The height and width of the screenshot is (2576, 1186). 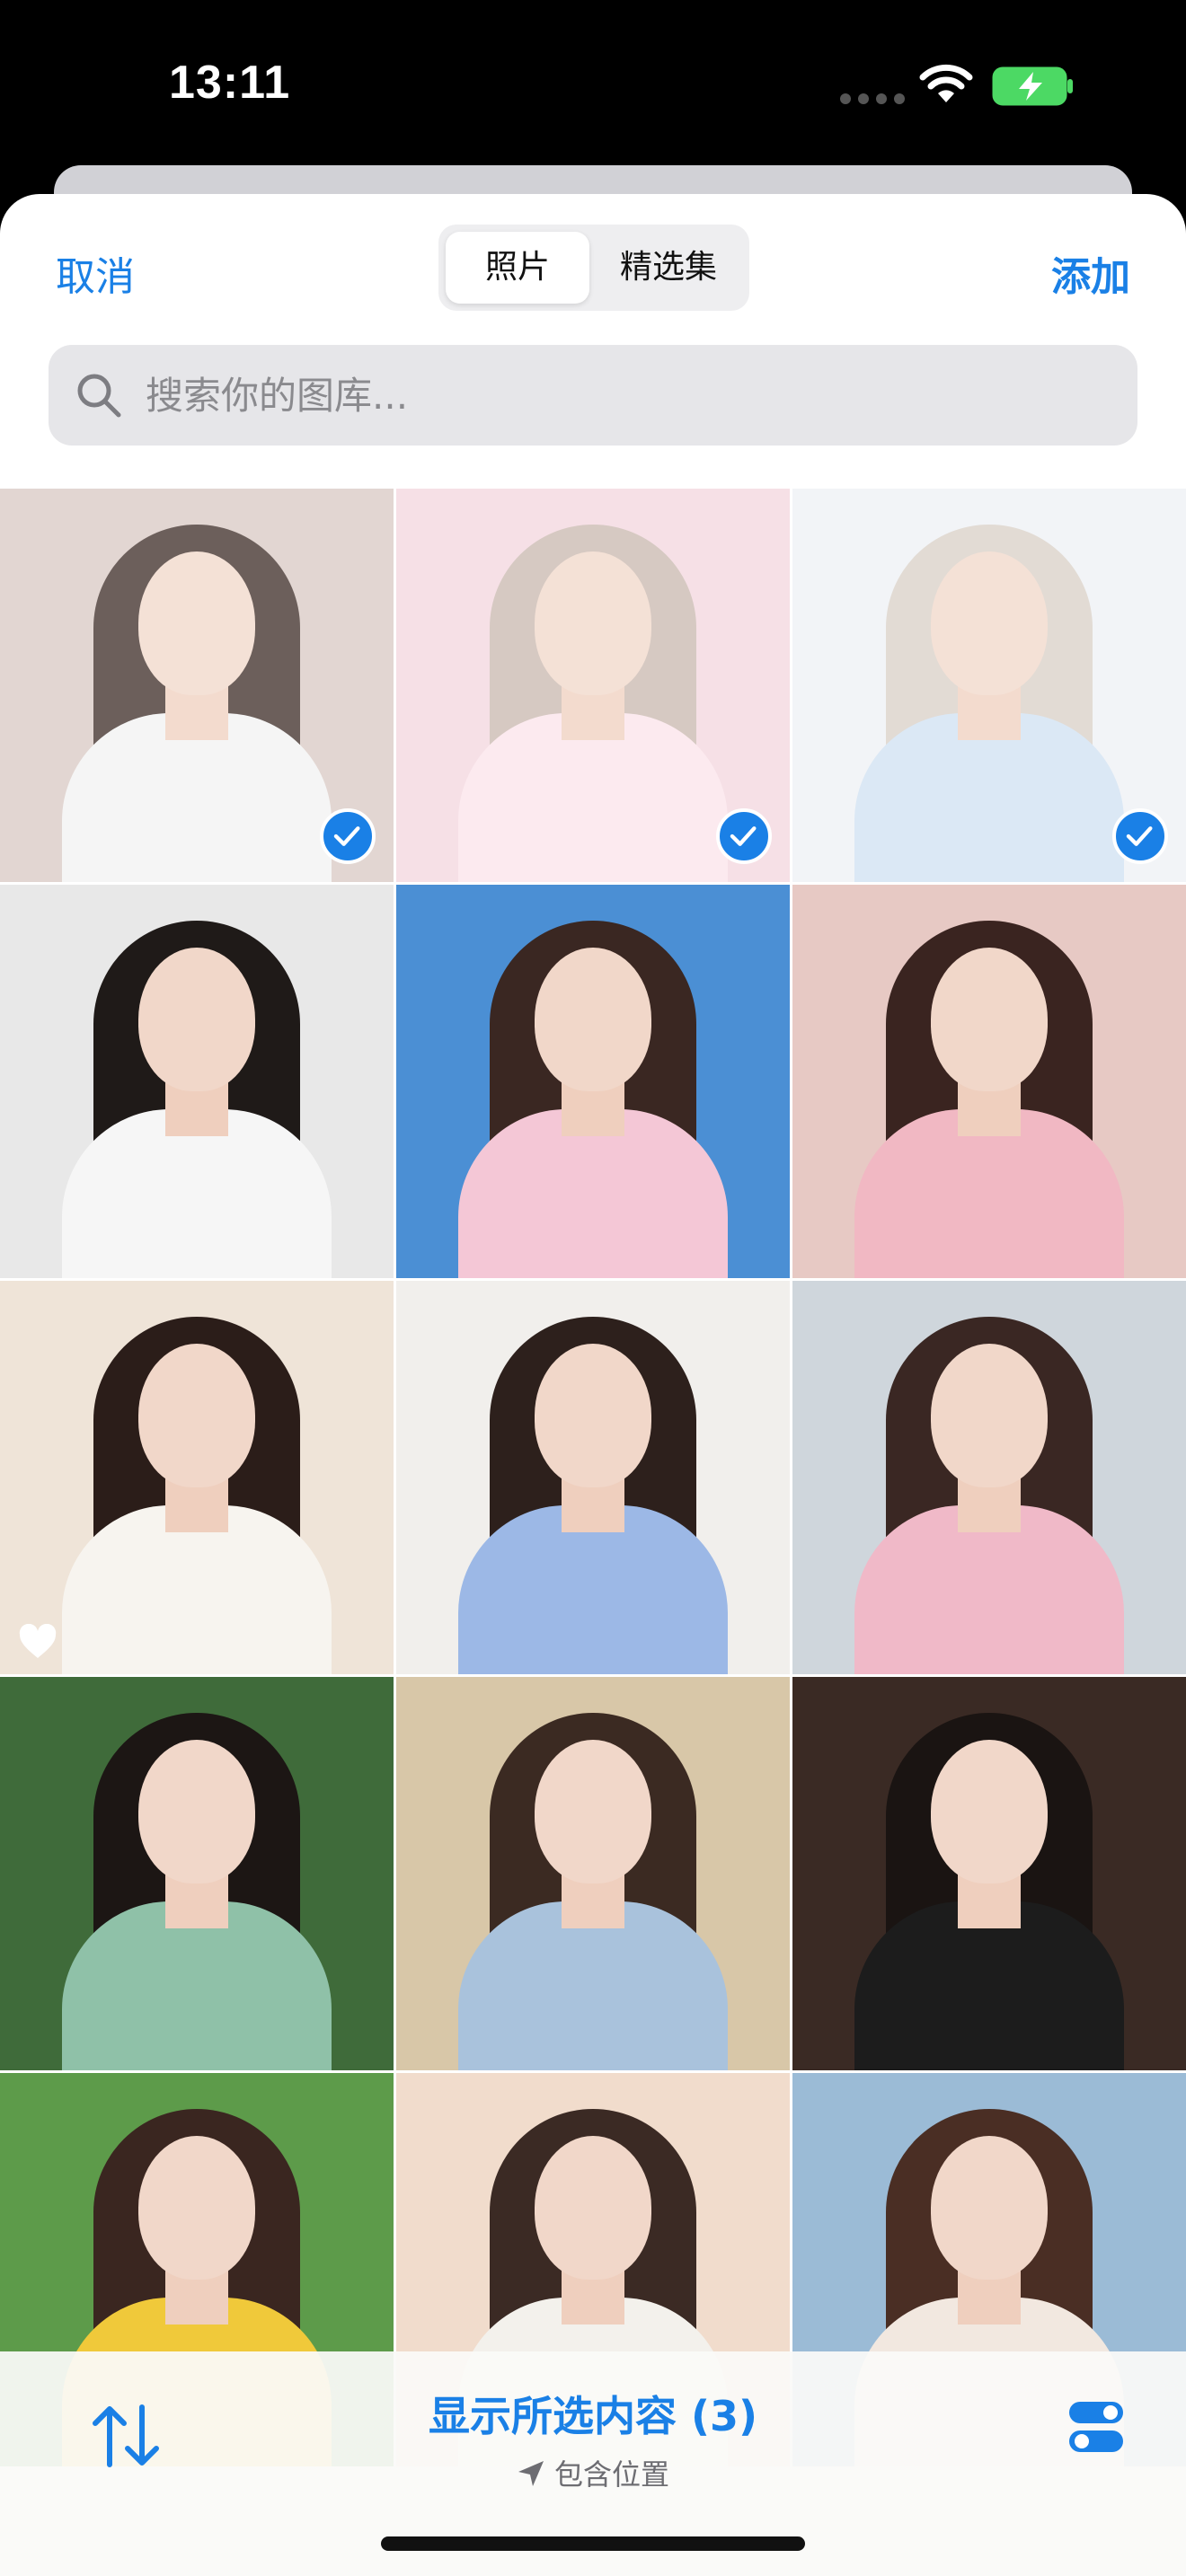 I want to click on cellular-signal-icon, so click(x=872, y=98).